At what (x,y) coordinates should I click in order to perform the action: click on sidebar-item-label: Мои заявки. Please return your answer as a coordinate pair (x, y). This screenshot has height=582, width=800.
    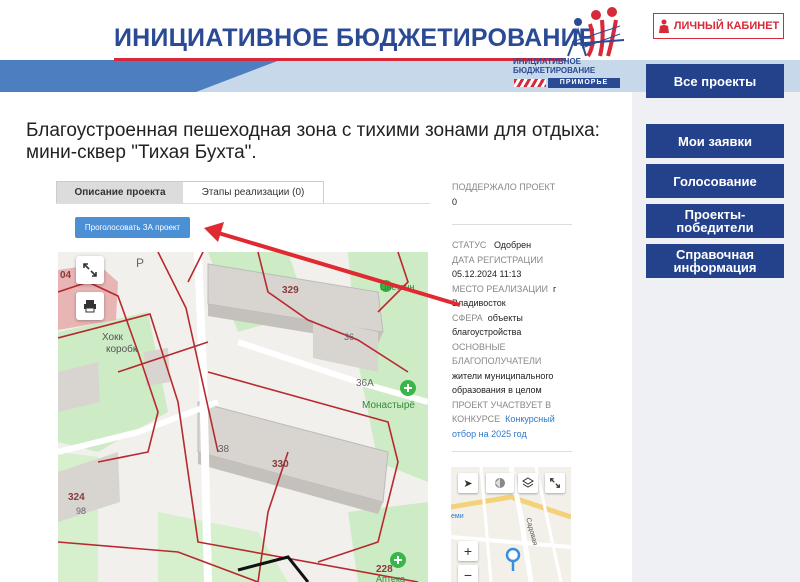
    Looking at the image, I should click on (715, 141).